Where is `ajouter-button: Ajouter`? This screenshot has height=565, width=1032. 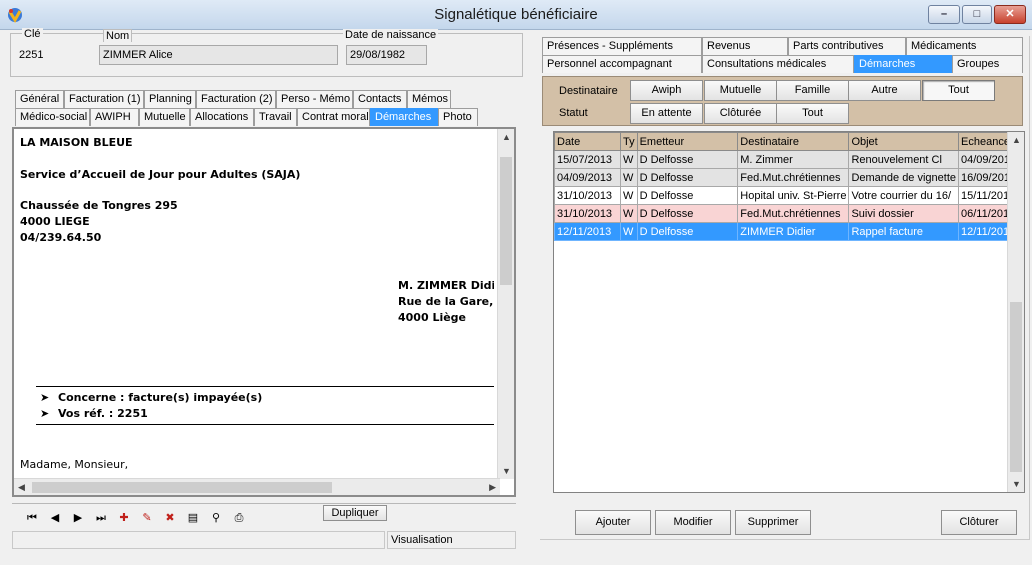 ajouter-button: Ajouter is located at coordinates (613, 522).